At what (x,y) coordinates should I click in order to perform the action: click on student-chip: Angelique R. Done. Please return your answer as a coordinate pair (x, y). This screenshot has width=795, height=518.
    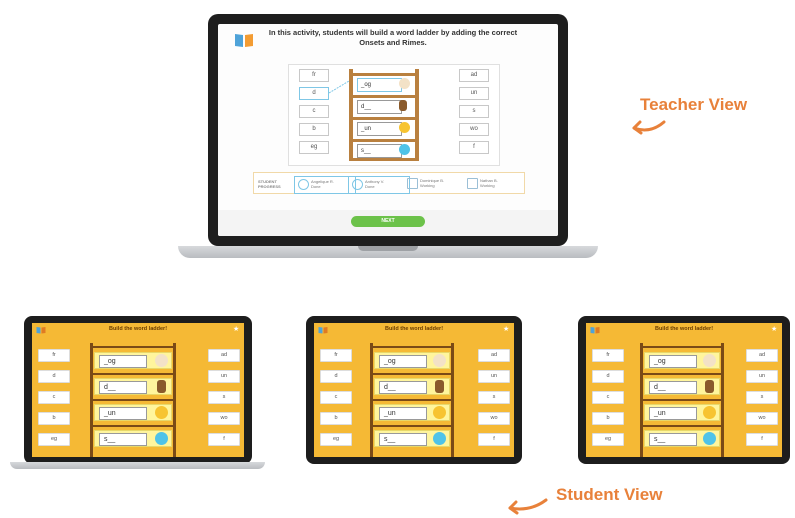
    Looking at the image, I should click on (325, 185).